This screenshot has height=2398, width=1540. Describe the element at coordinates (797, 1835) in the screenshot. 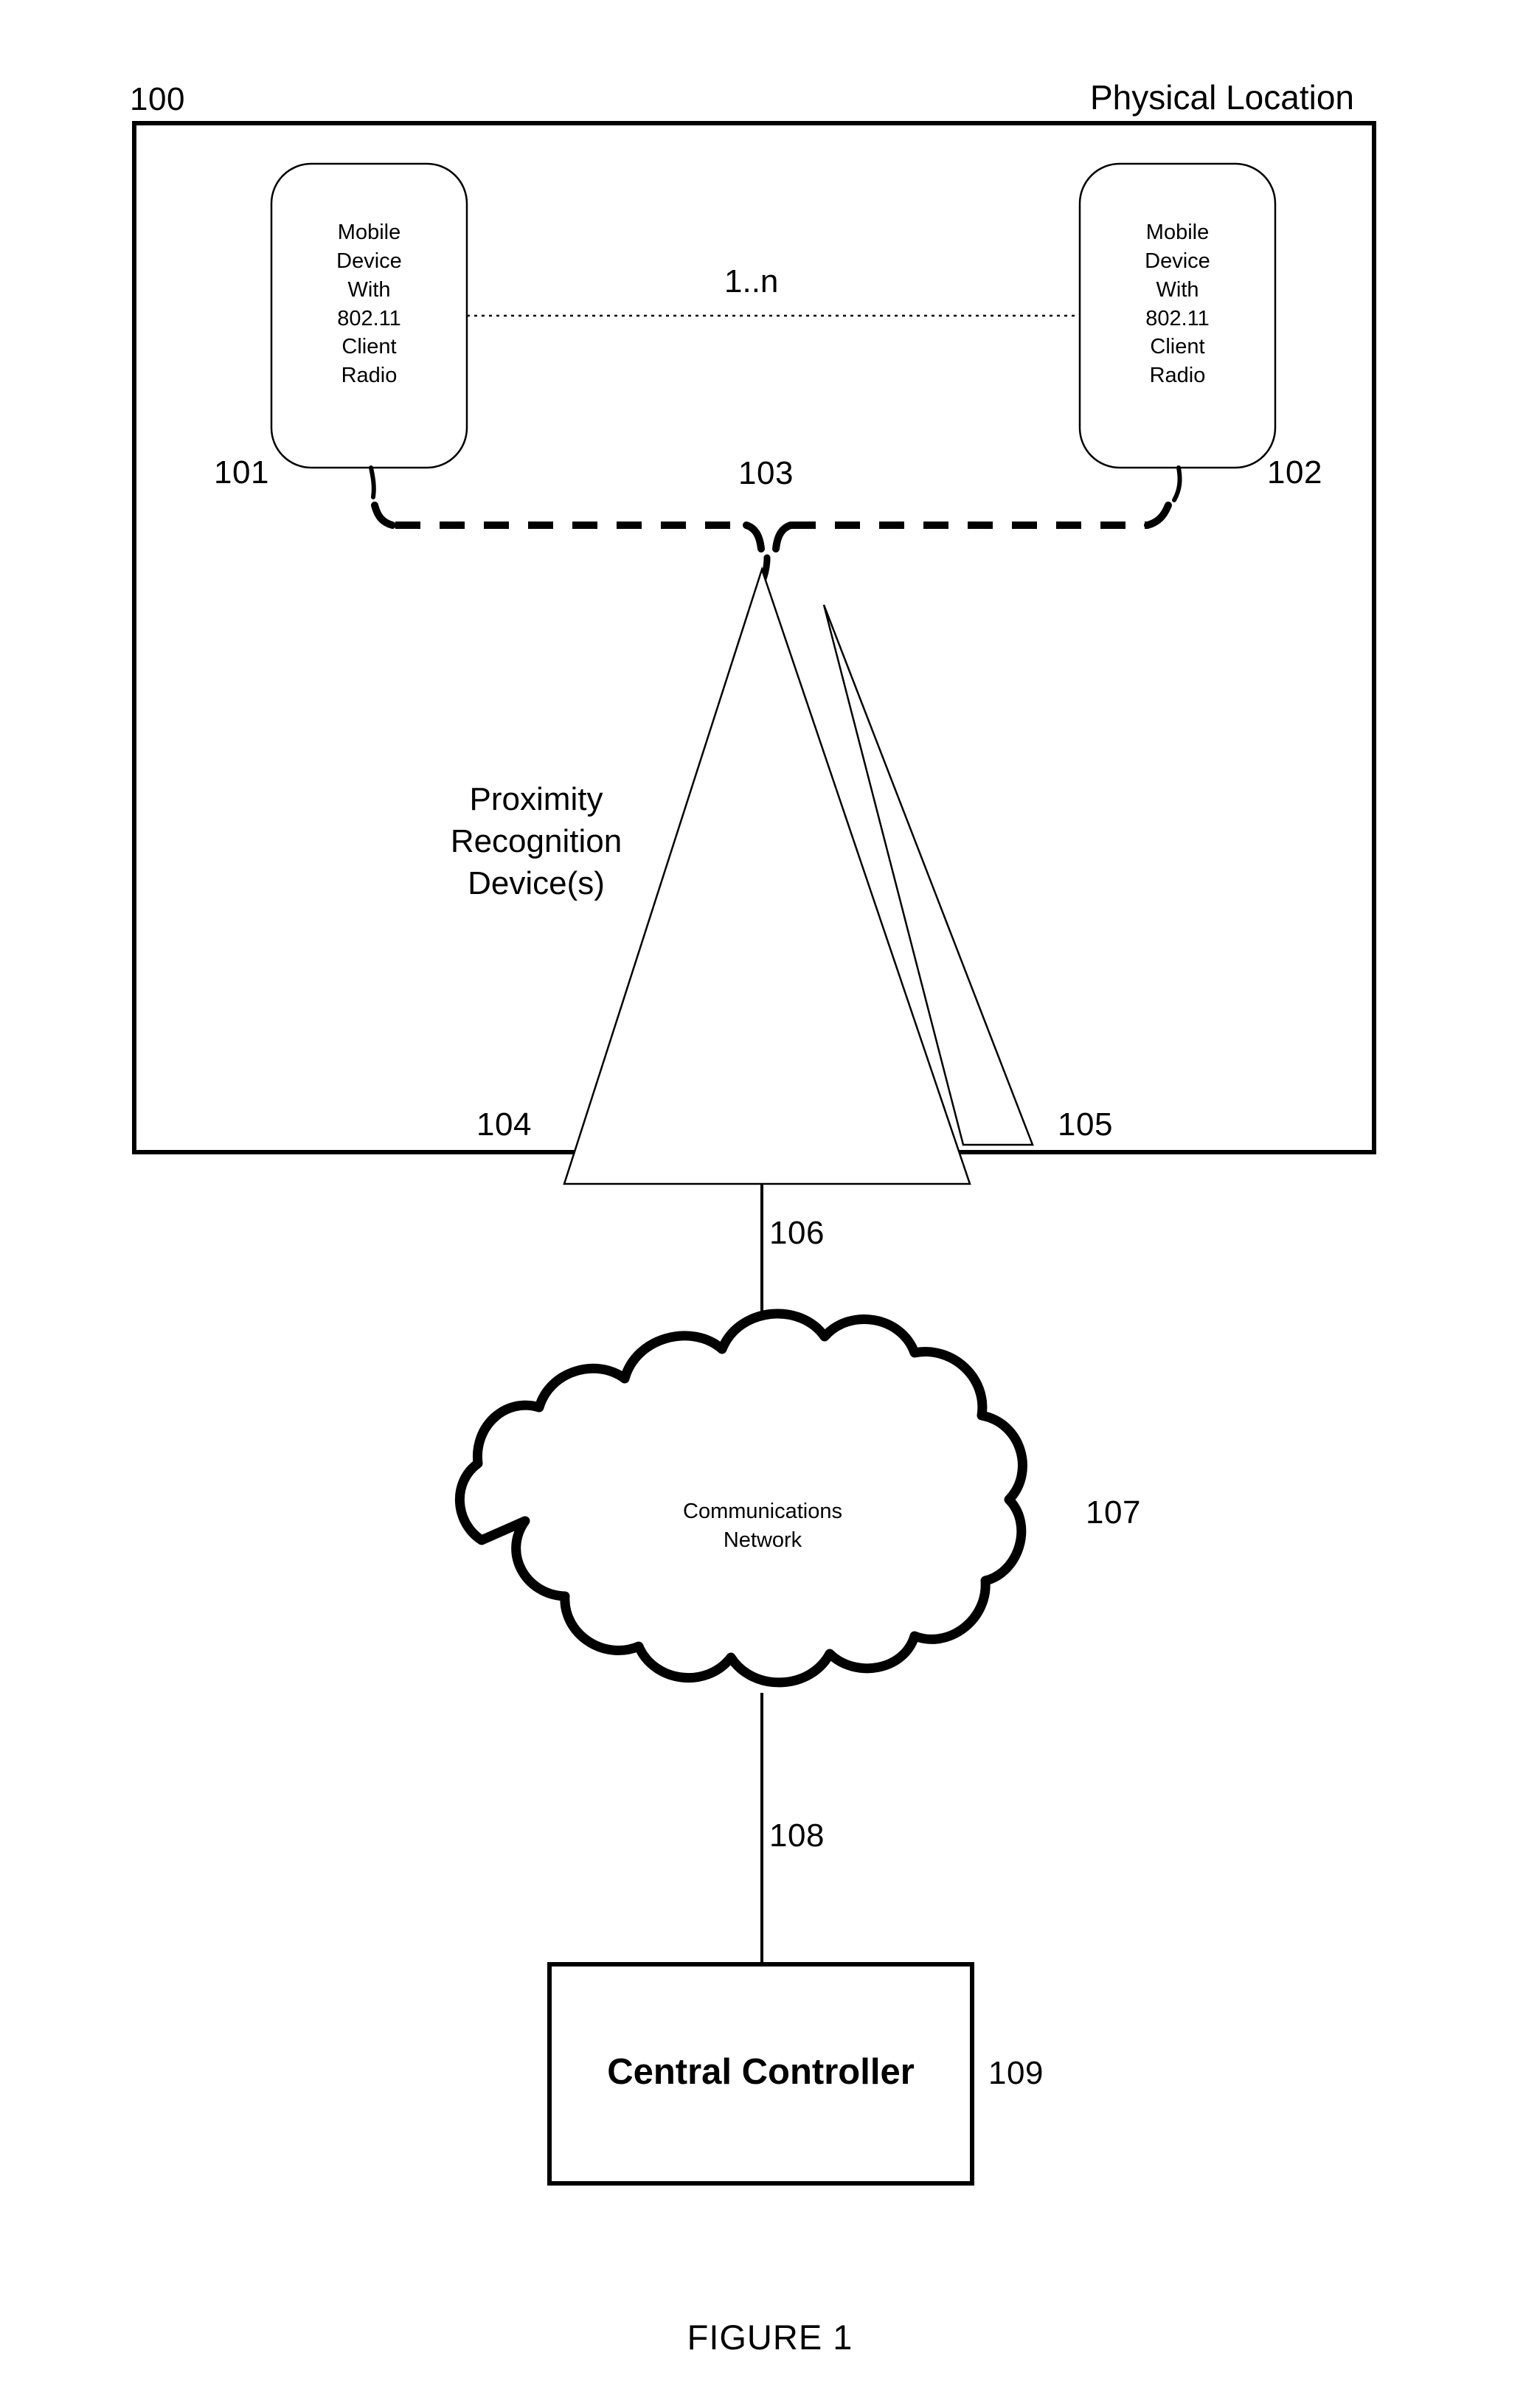

I see `ref-label-108: 108` at that location.